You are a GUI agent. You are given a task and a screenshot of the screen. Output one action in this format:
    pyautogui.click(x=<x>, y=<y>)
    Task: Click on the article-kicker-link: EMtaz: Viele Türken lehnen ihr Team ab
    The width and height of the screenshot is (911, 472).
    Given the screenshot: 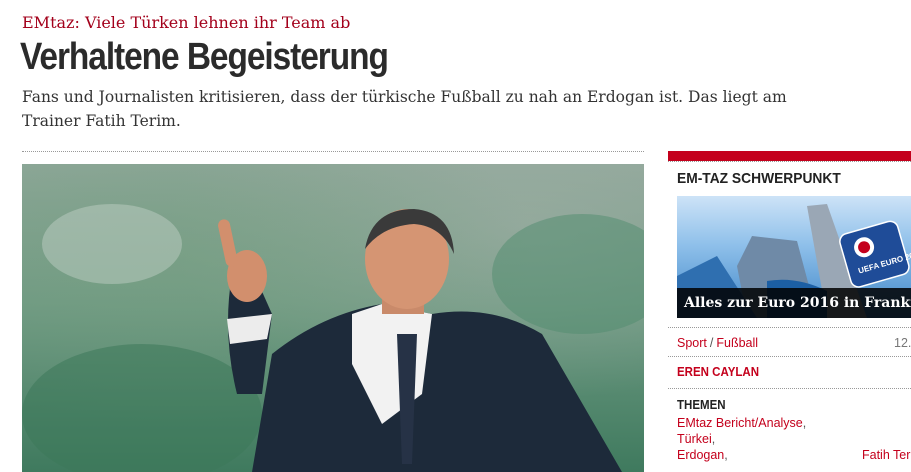 What is the action you would take?
    pyautogui.click(x=186, y=22)
    